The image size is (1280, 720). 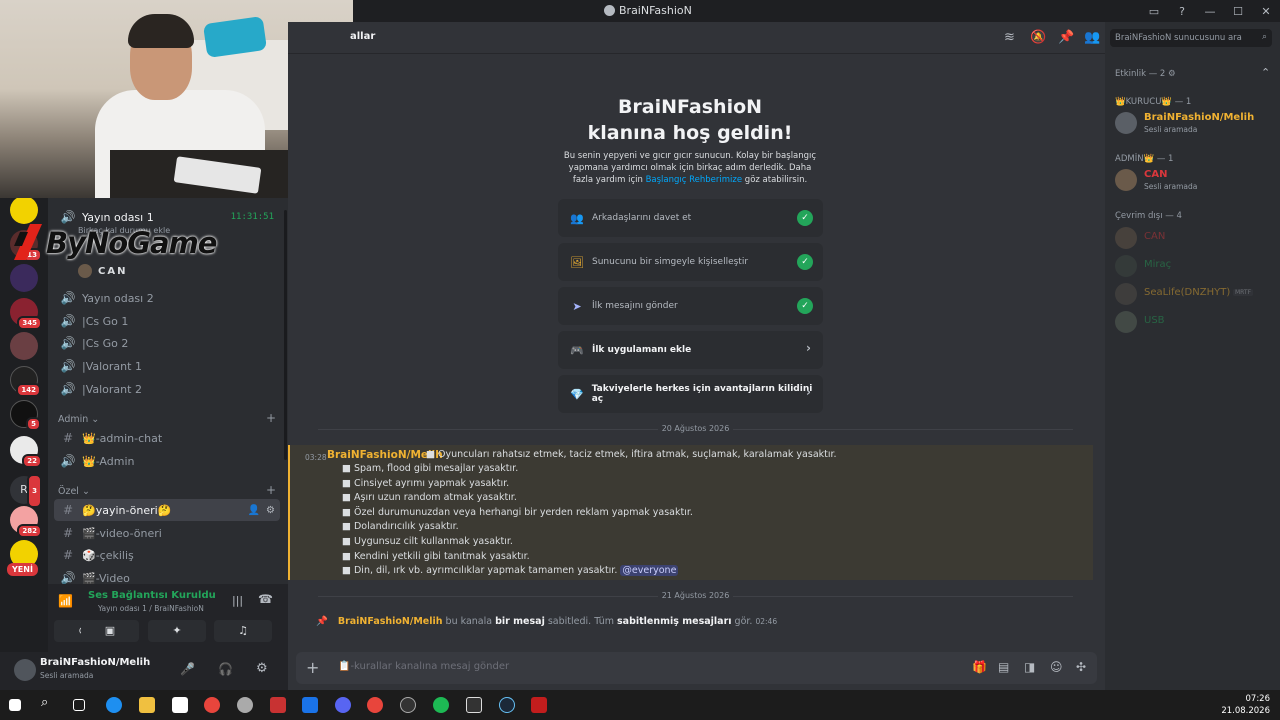 I want to click on category-admin: Admin ⌄, so click(x=78, y=419).